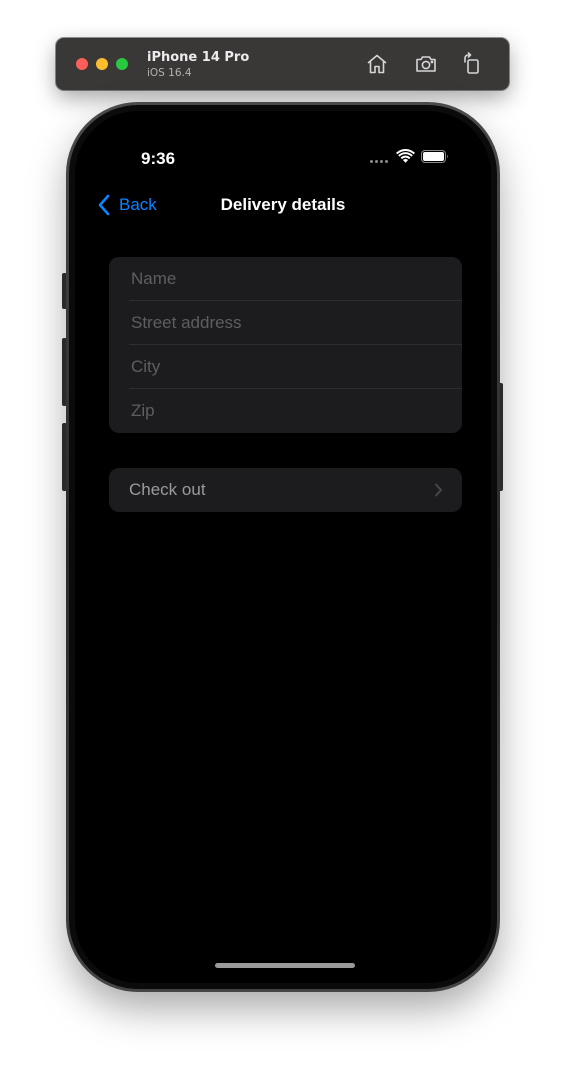  What do you see at coordinates (169, 73) in the screenshot?
I see `device-os-version: iOS 16.4` at bounding box center [169, 73].